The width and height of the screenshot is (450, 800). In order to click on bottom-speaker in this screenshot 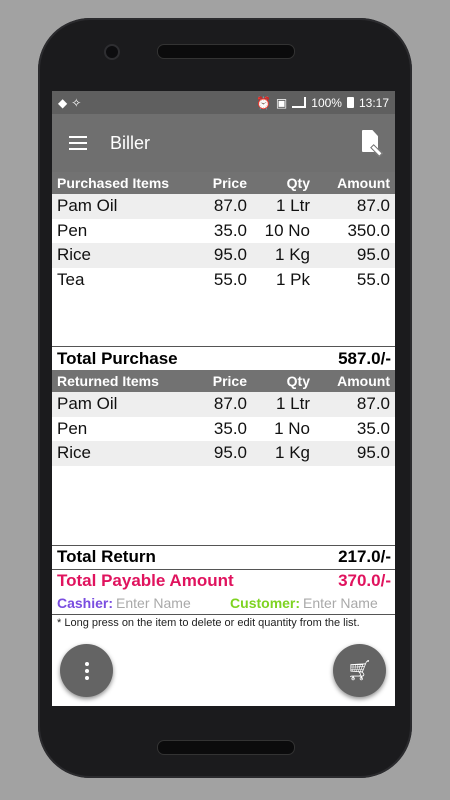, I will do `click(226, 747)`.